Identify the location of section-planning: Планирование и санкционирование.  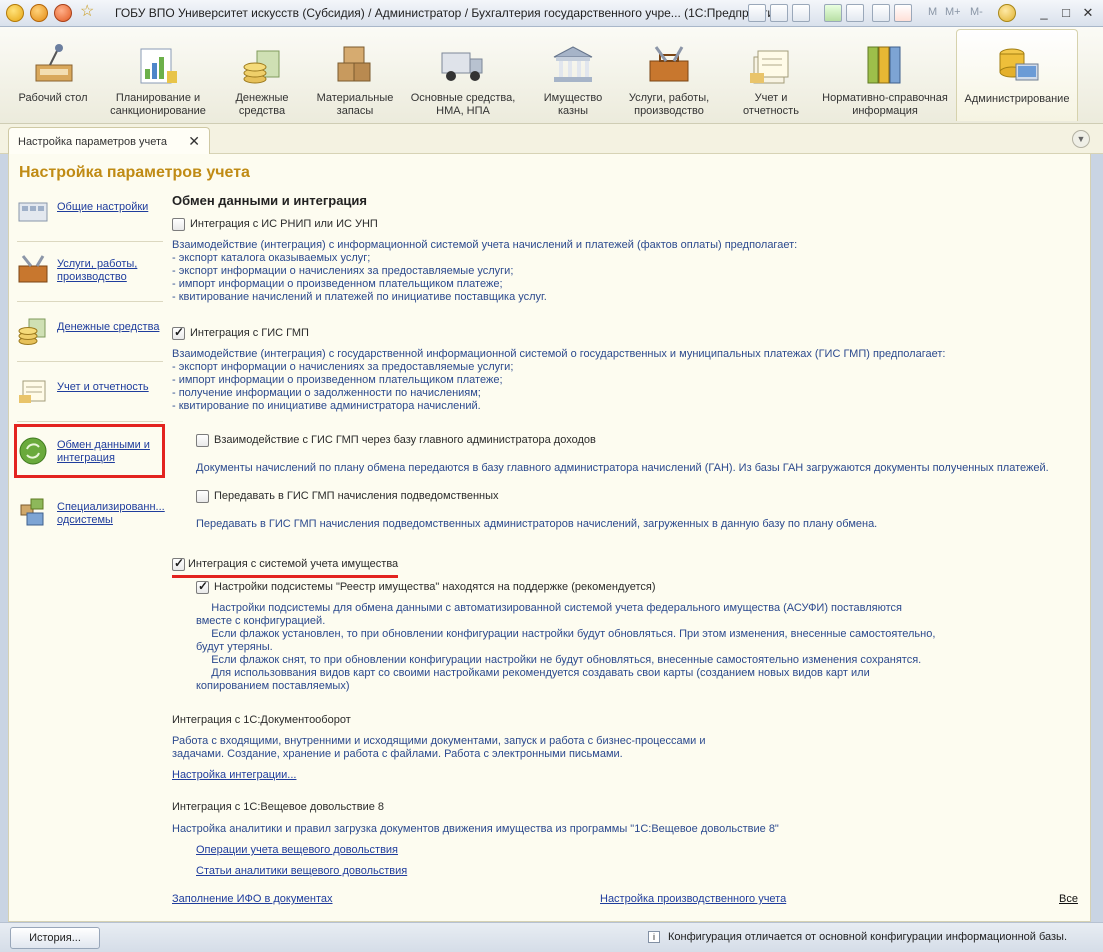
(158, 75).